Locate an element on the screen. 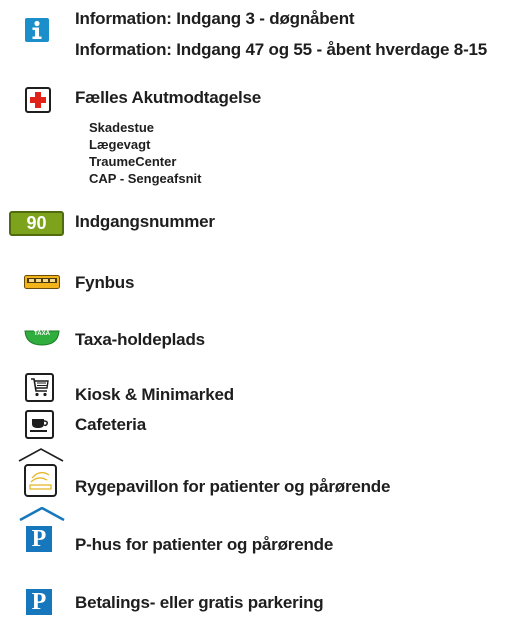 The image size is (517, 644). cafeteria-label: Cafeteria is located at coordinates (110, 424).